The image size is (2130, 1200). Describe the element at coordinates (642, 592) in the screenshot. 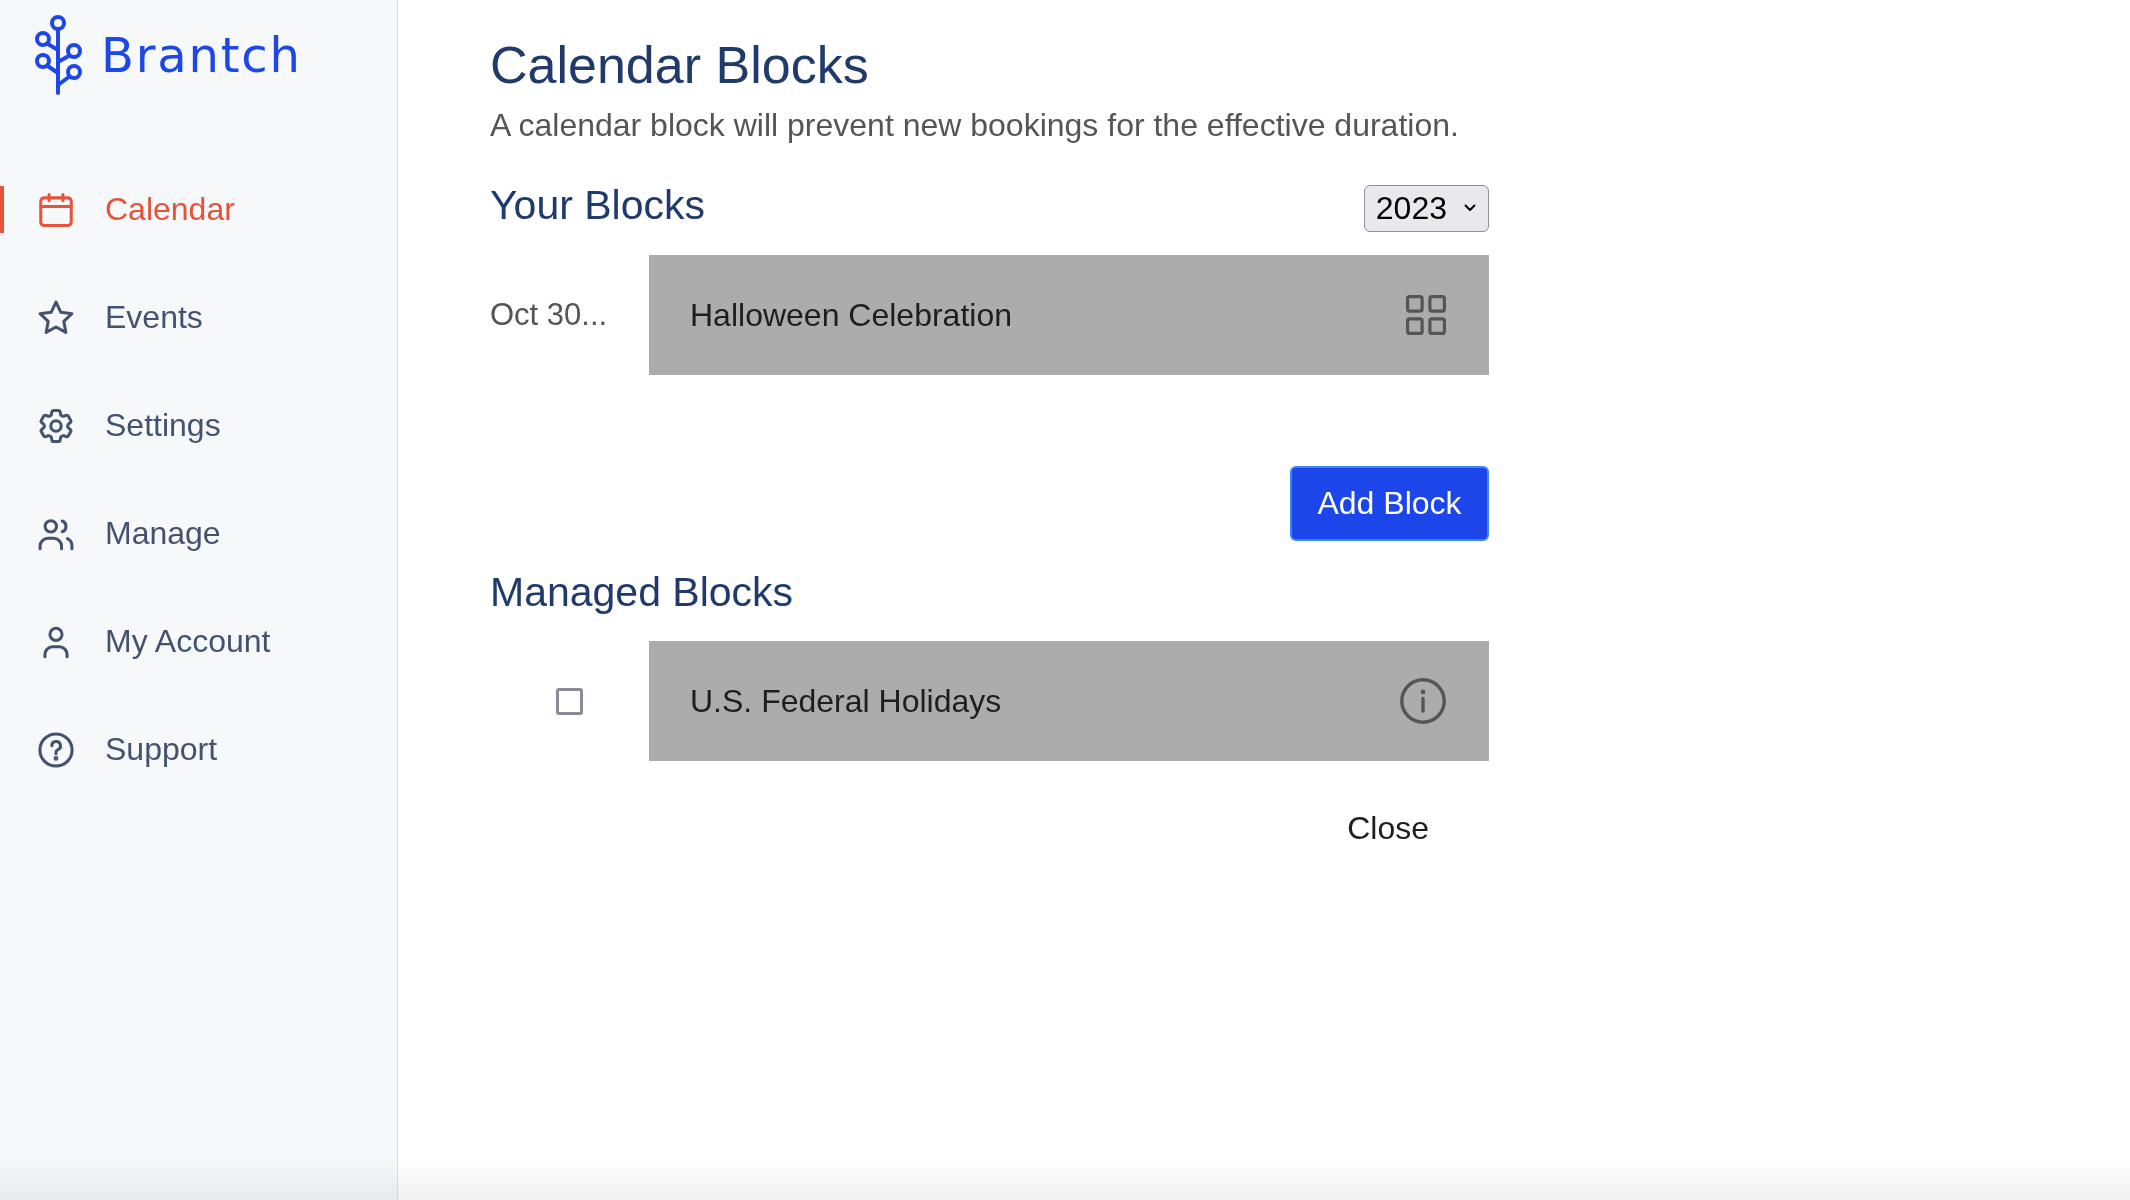

I see `section-heading: Managed Blocks` at that location.